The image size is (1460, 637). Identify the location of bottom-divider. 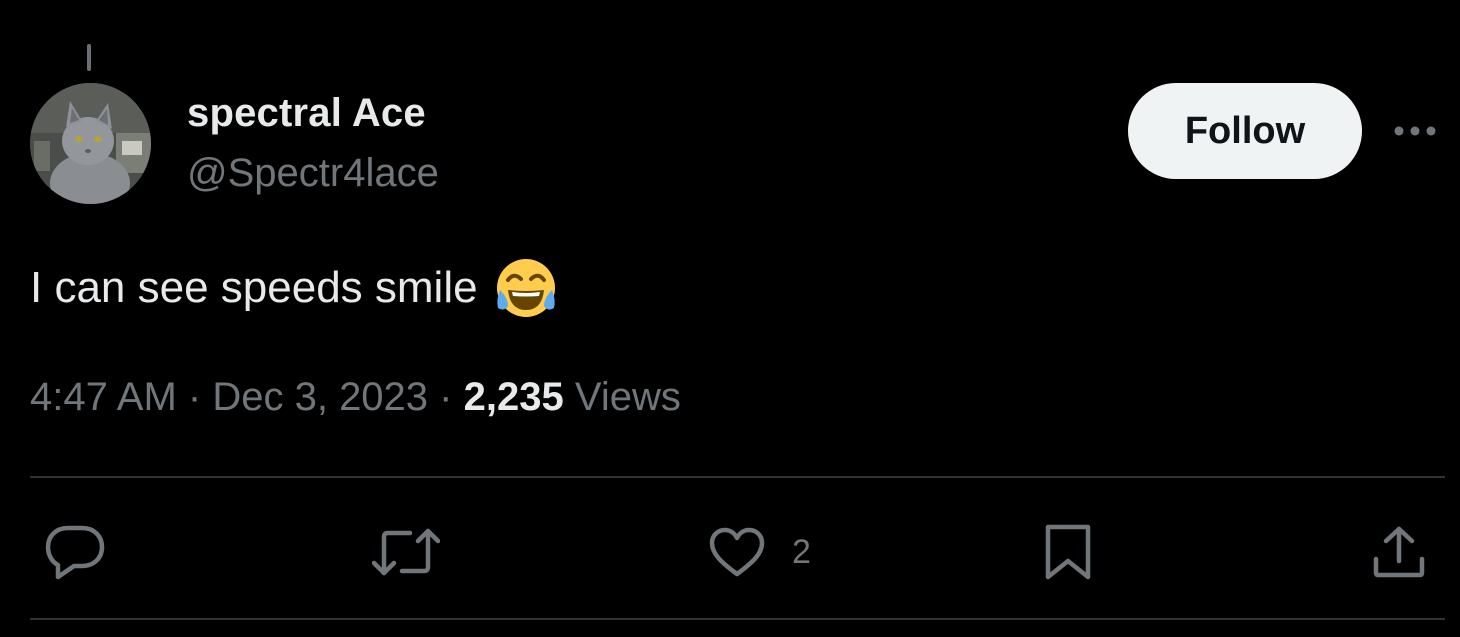
(737, 619).